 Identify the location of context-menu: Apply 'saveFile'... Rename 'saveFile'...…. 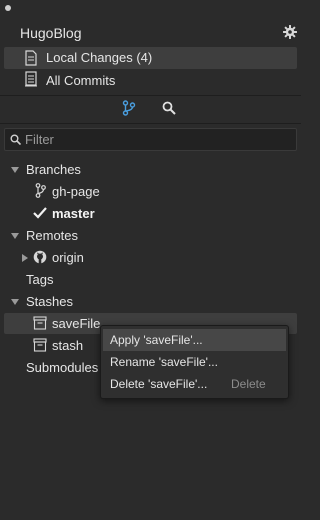
(194, 362).